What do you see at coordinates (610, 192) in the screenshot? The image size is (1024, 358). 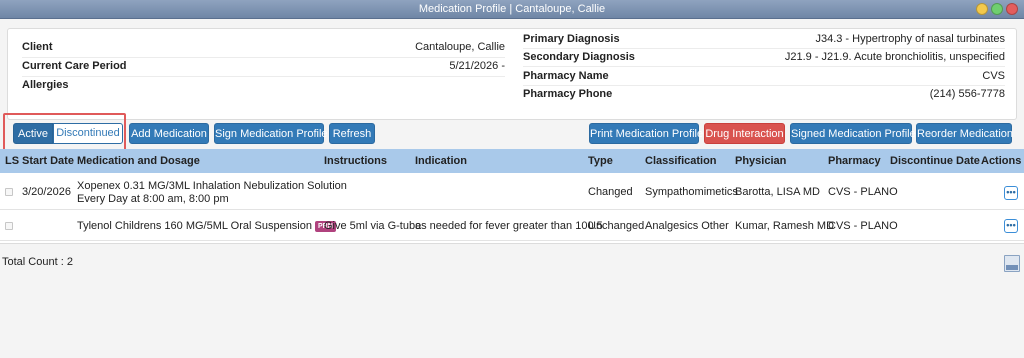 I see `type-cell: Changed` at bounding box center [610, 192].